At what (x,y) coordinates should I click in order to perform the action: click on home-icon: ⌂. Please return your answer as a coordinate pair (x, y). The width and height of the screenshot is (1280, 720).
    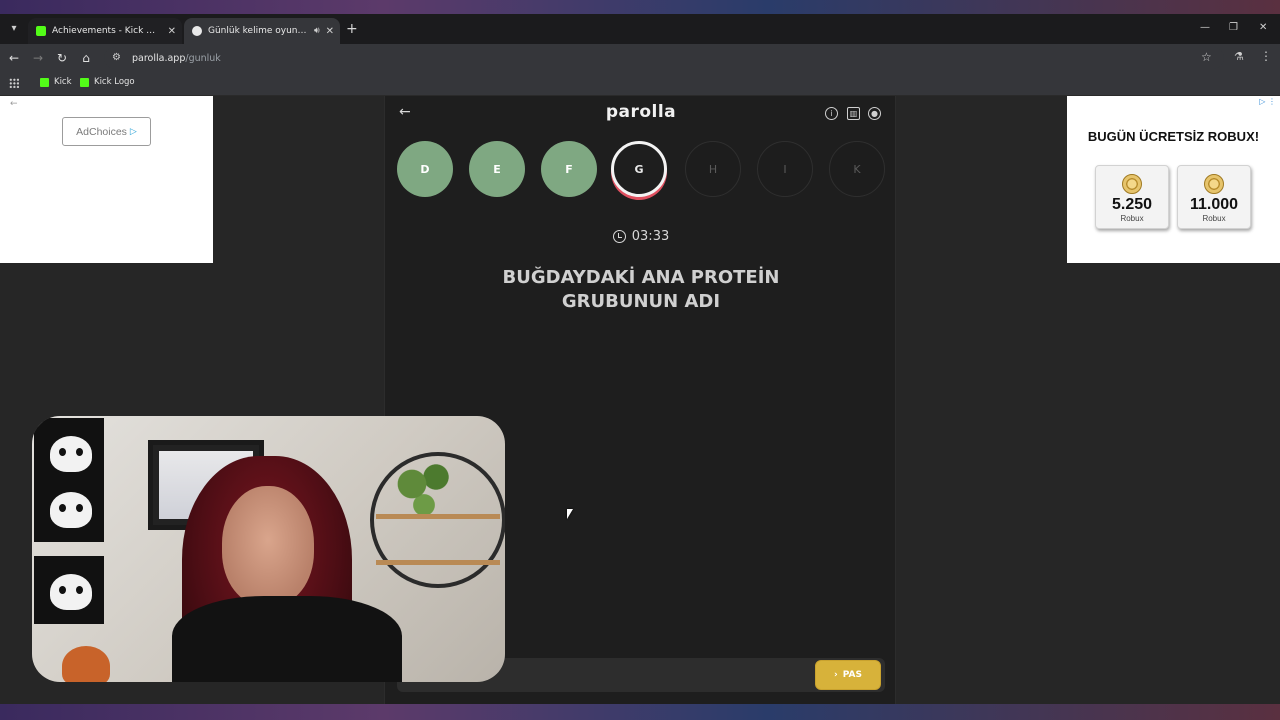
    Looking at the image, I should click on (86, 58).